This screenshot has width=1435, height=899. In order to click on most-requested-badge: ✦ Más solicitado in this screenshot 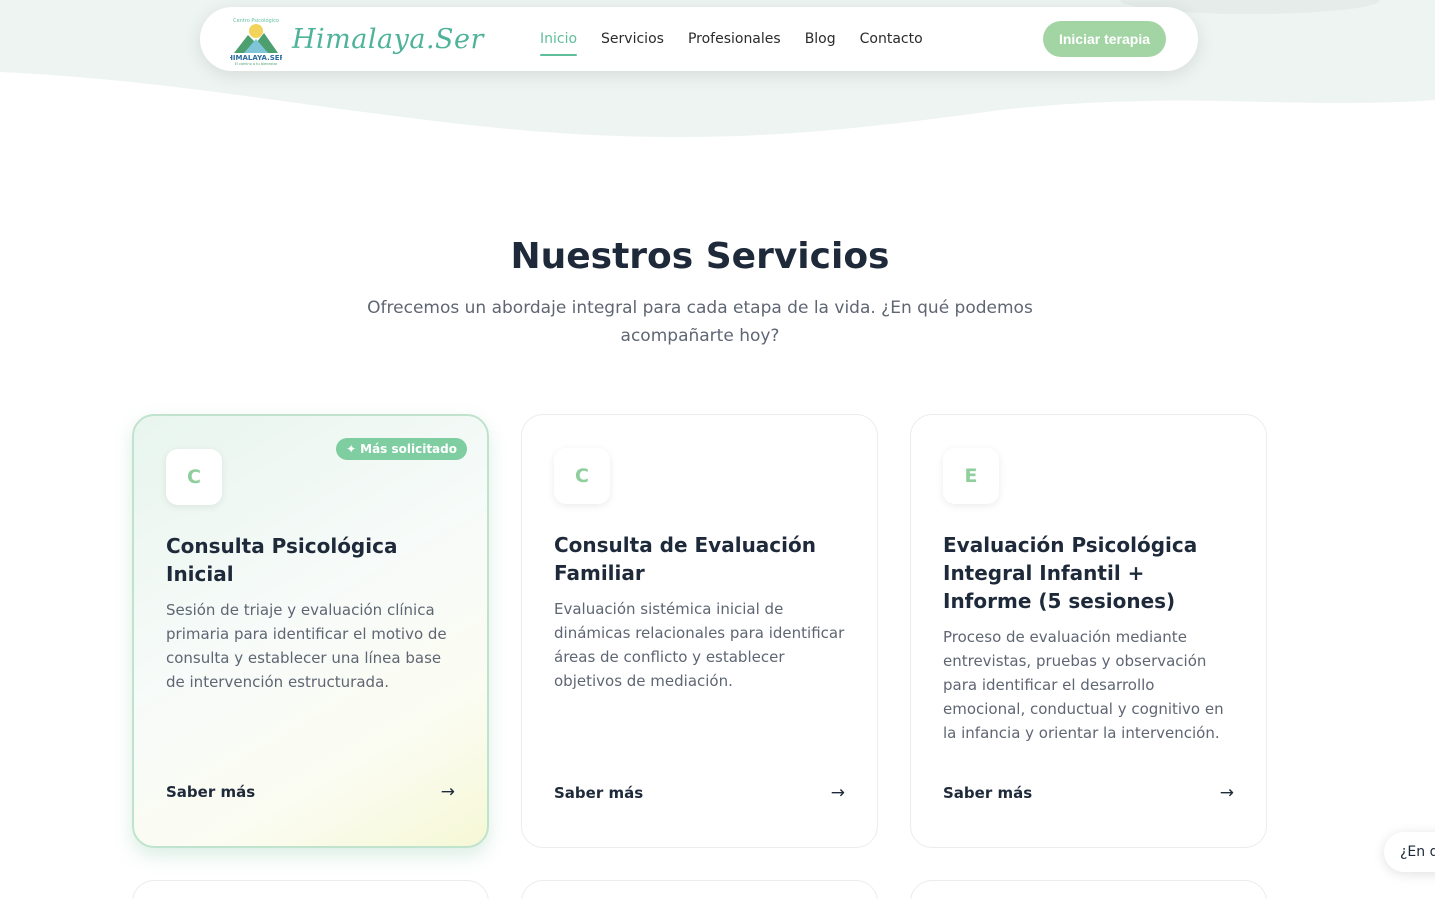, I will do `click(401, 449)`.